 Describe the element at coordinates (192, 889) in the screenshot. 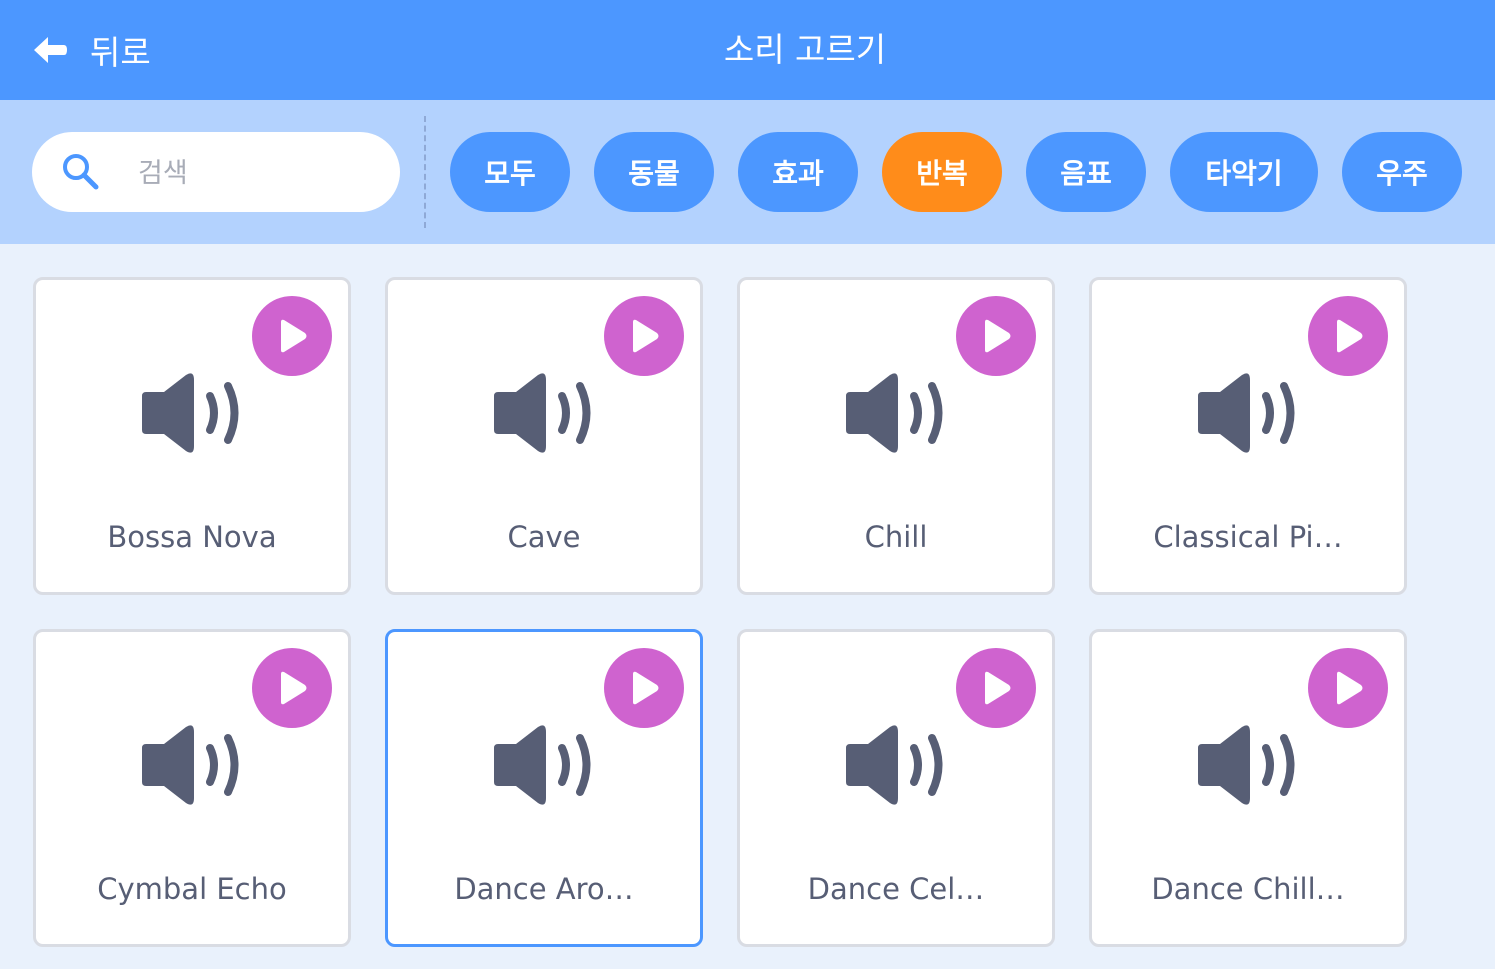

I see `sound-name: Cymbal Echo` at that location.